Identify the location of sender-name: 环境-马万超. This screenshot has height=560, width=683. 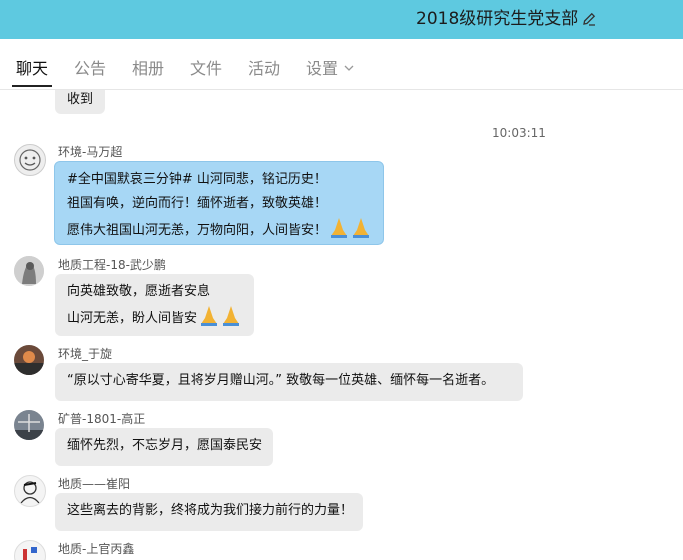
(90, 152).